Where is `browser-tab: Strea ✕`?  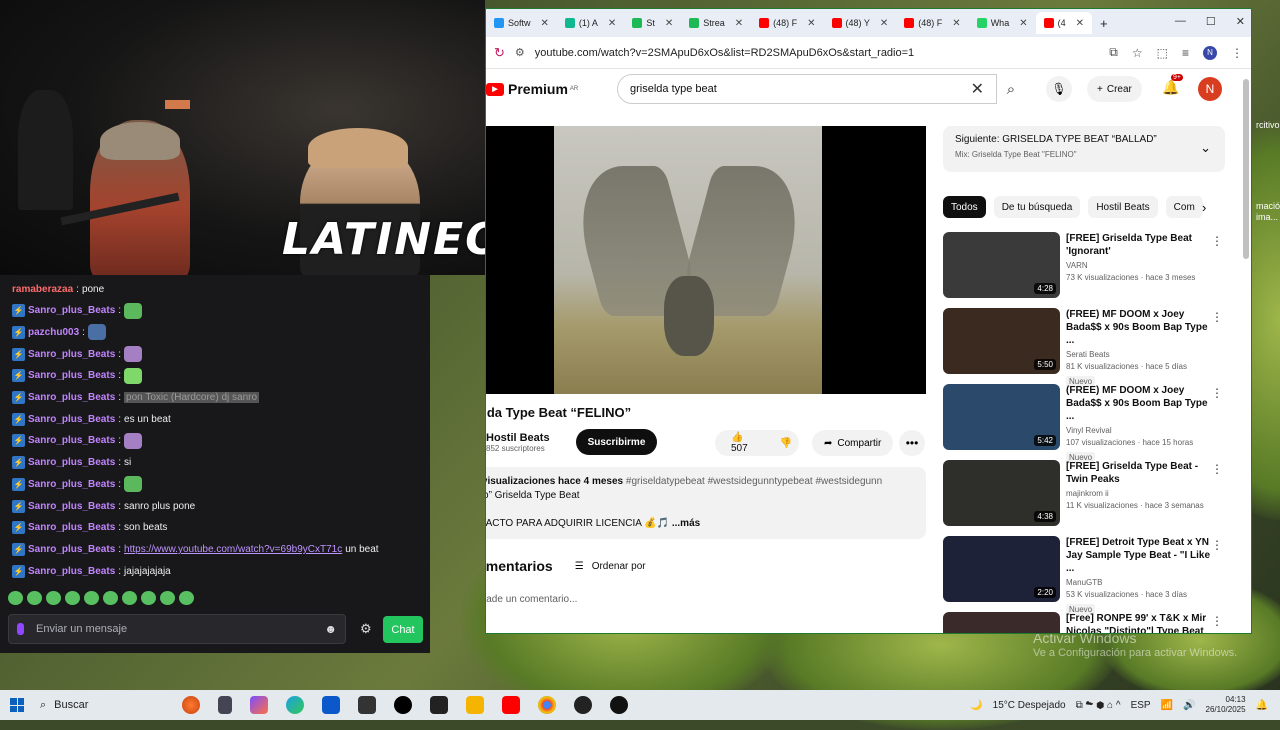 browser-tab: Strea ✕ is located at coordinates (716, 23).